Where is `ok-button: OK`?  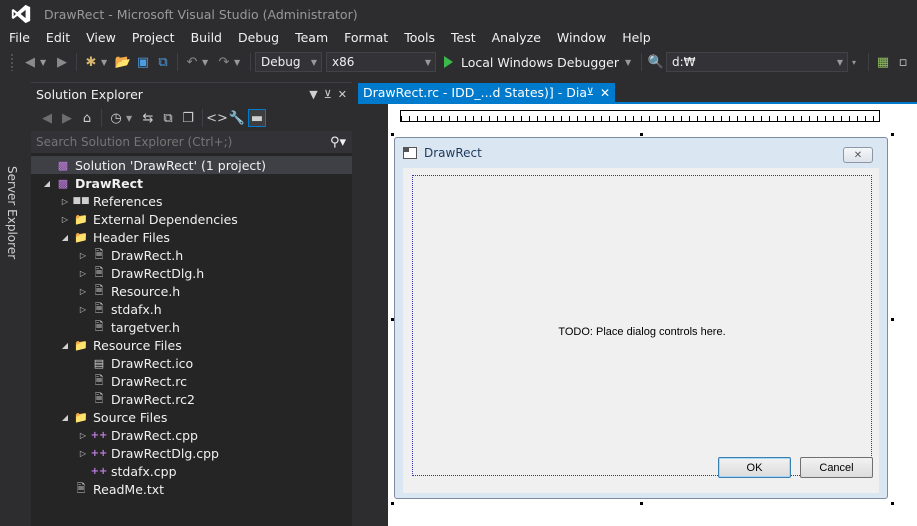
ok-button: OK is located at coordinates (754, 467).